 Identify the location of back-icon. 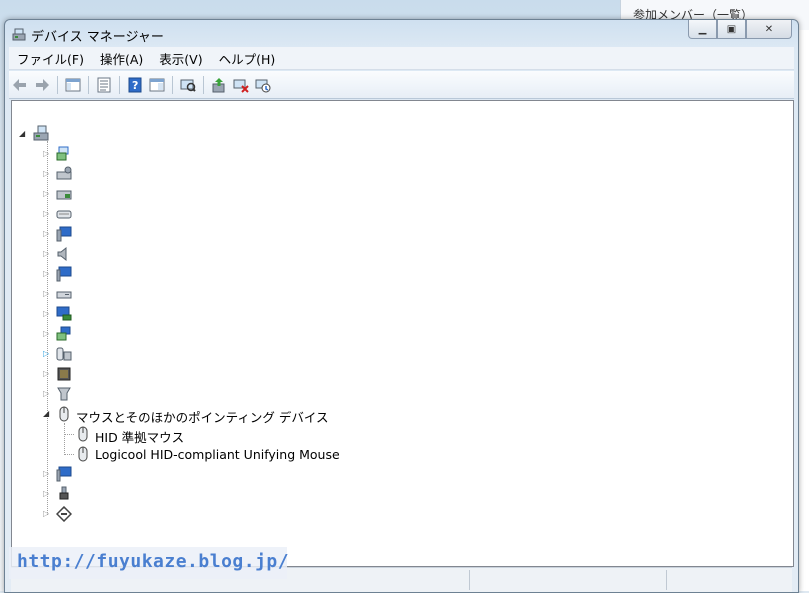
(20, 85).